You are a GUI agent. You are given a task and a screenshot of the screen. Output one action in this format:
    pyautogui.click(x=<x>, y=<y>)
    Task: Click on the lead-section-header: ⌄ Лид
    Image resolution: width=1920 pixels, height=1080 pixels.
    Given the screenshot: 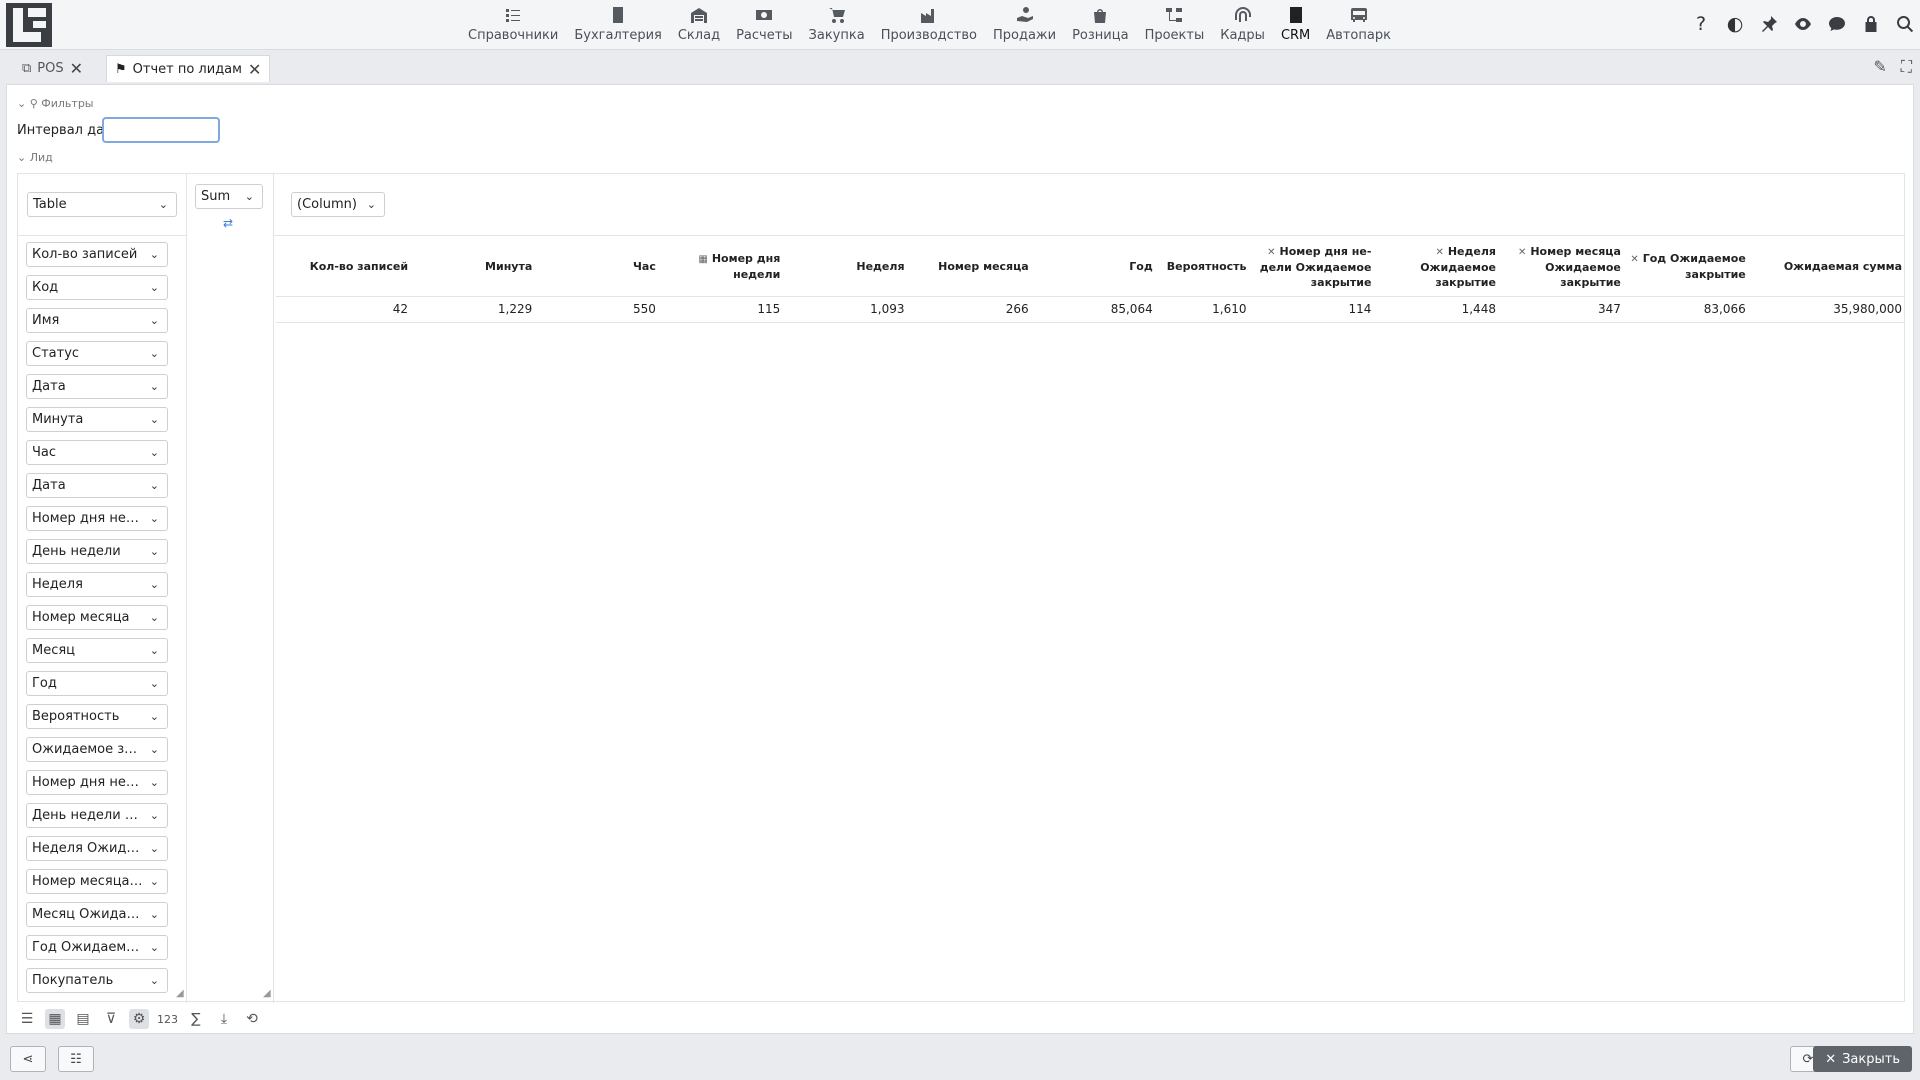 What is the action you would take?
    pyautogui.click(x=35, y=157)
    